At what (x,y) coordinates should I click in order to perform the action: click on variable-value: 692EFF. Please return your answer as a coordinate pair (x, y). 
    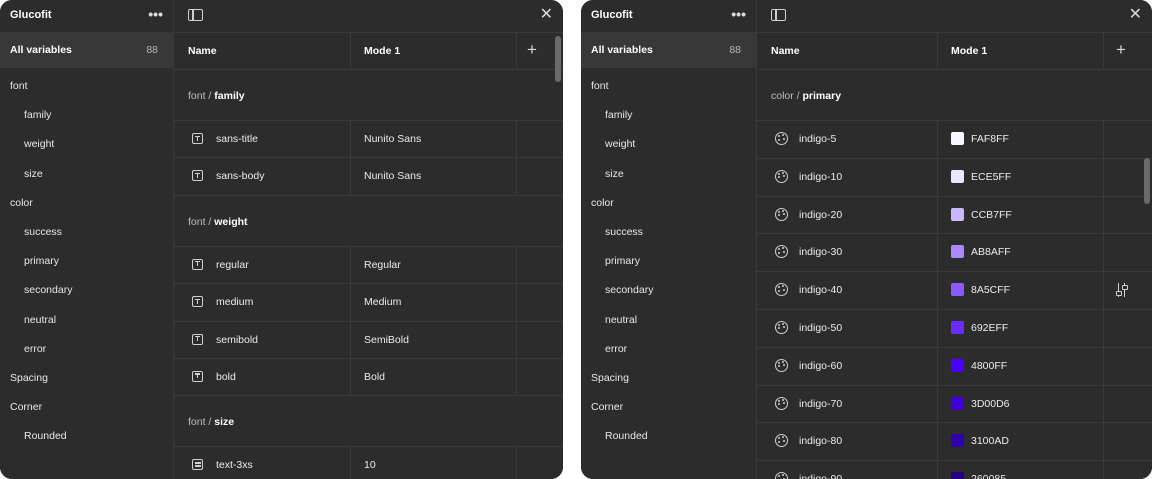
    Looking at the image, I should click on (989, 328).